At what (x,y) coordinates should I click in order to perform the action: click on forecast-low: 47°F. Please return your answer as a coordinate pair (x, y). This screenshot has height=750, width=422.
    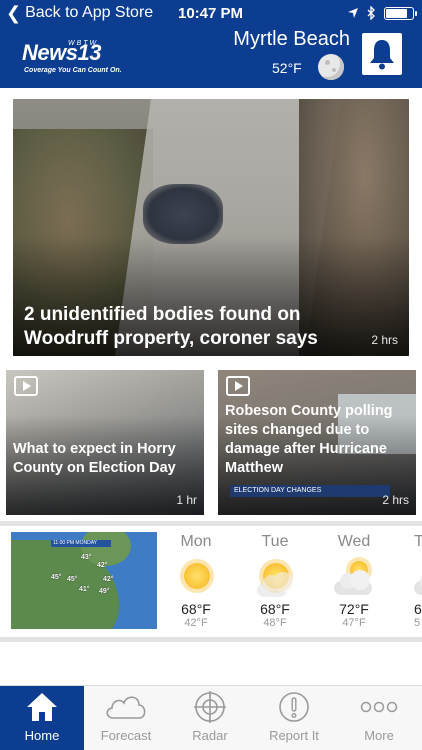
    Looking at the image, I should click on (354, 623).